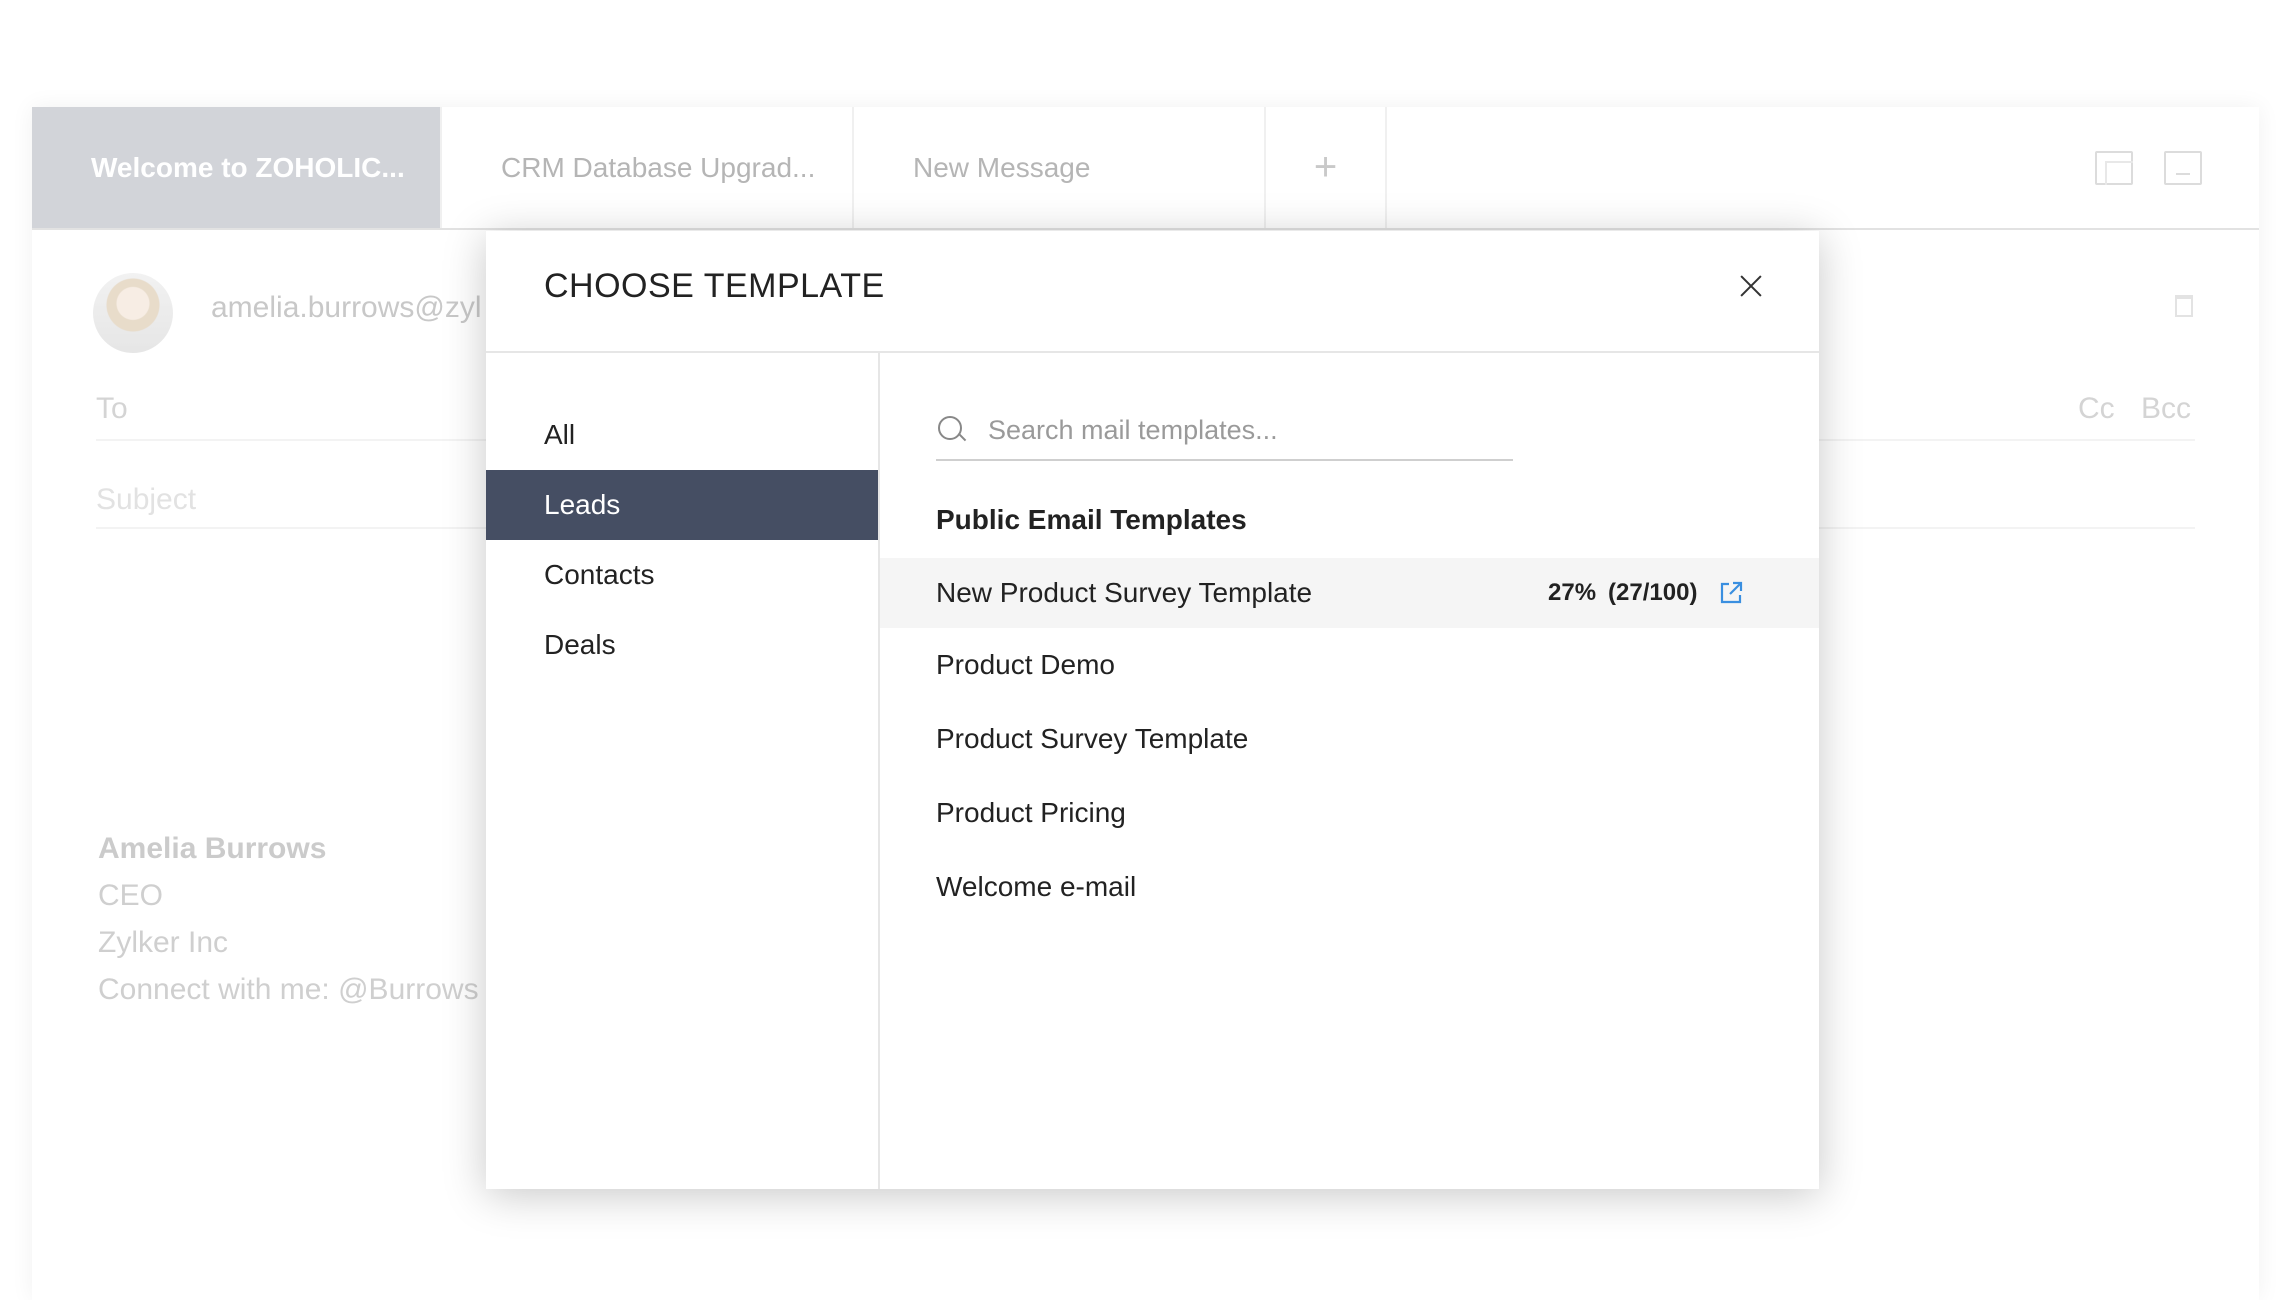 The height and width of the screenshot is (1300, 2280). Describe the element at coordinates (714, 286) in the screenshot. I see `modal-title: CHOOSE TEMPLATE` at that location.